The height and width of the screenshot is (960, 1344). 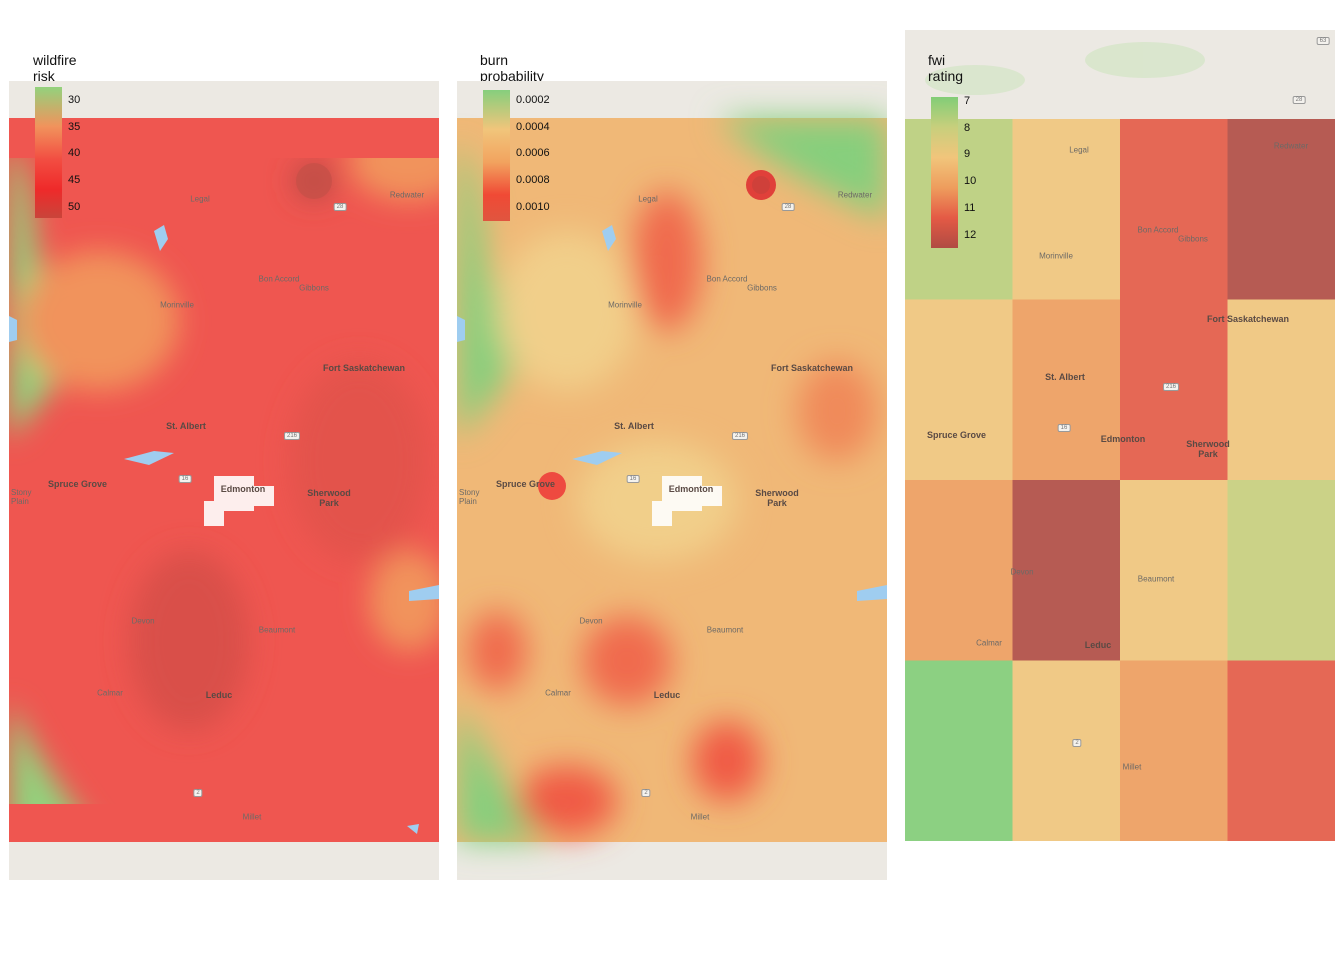 What do you see at coordinates (959, 389) in the screenshot?
I see `fwi-cell-r1-c0` at bounding box center [959, 389].